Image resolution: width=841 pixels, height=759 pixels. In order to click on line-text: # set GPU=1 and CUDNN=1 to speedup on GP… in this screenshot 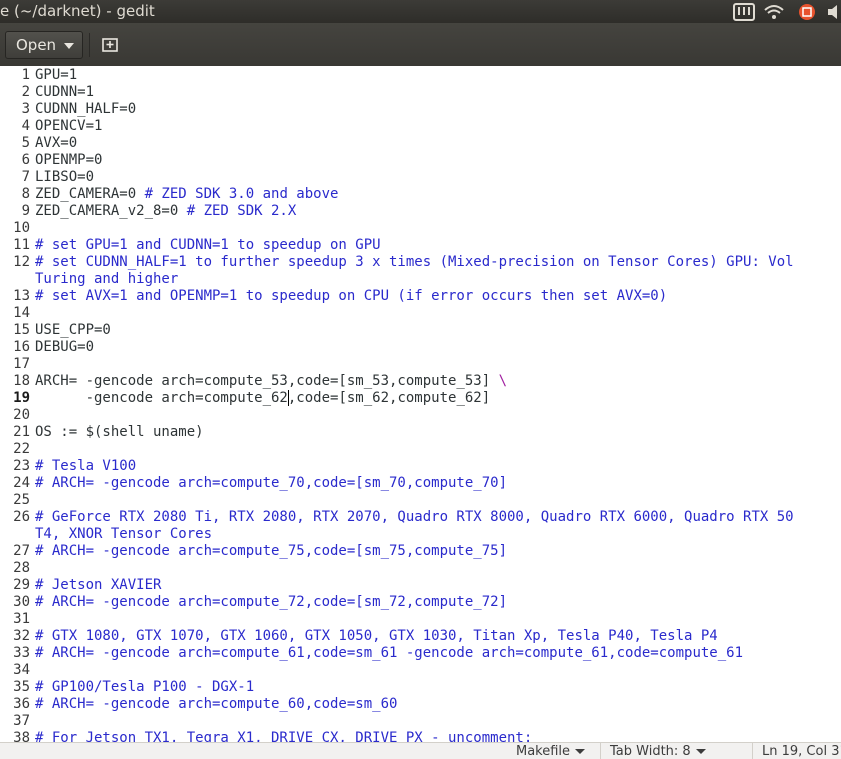, I will do `click(208, 245)`.